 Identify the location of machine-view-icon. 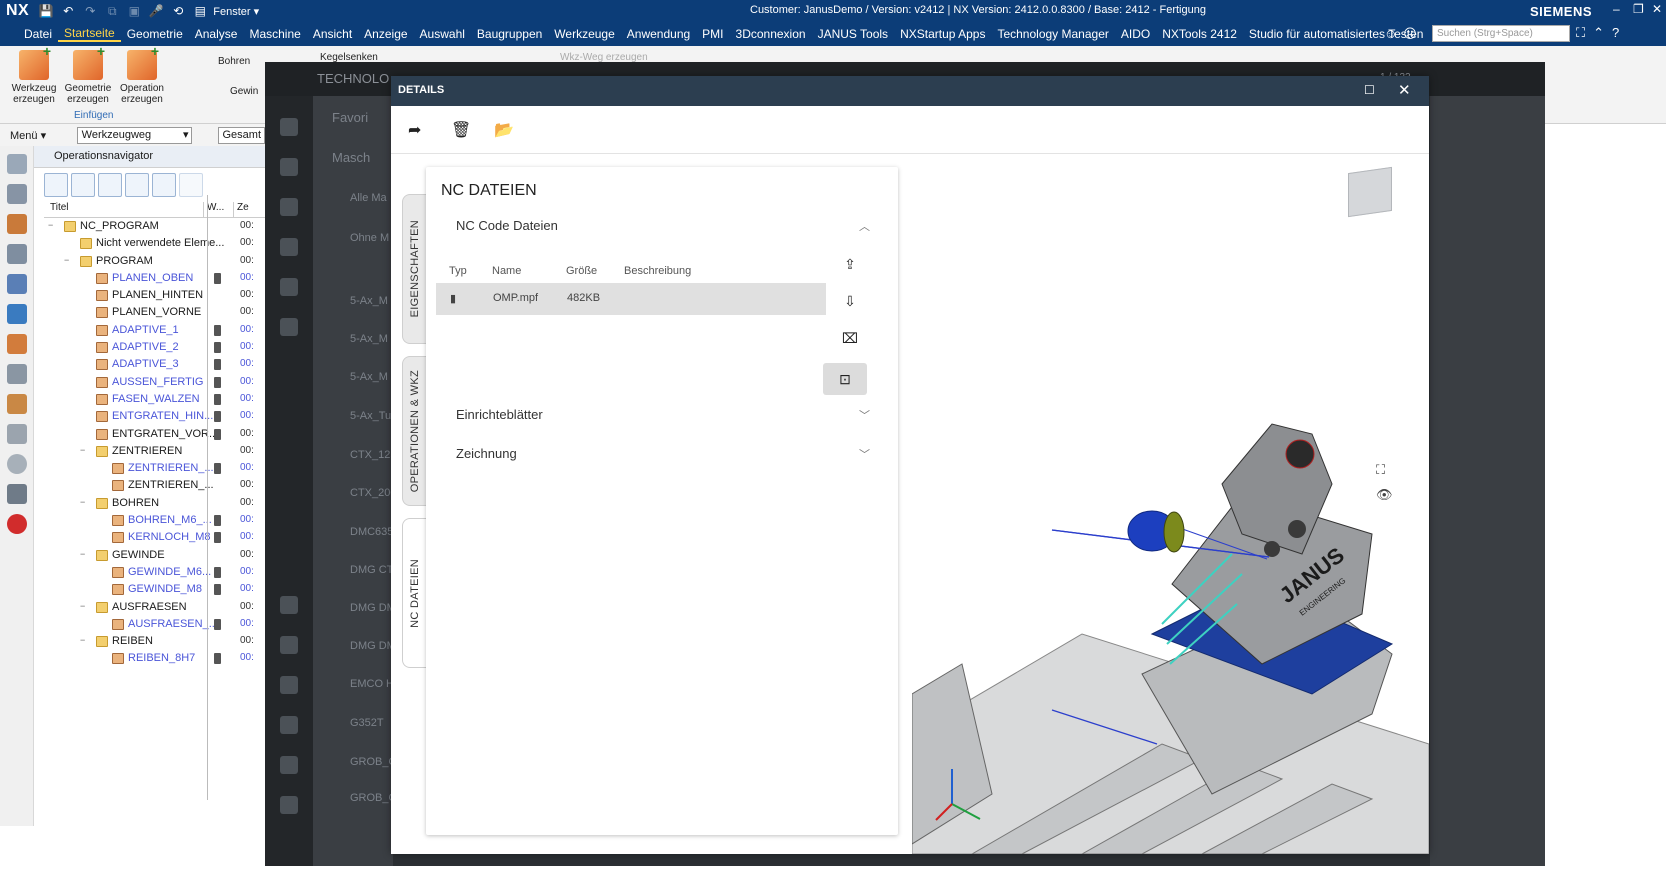
(83, 185).